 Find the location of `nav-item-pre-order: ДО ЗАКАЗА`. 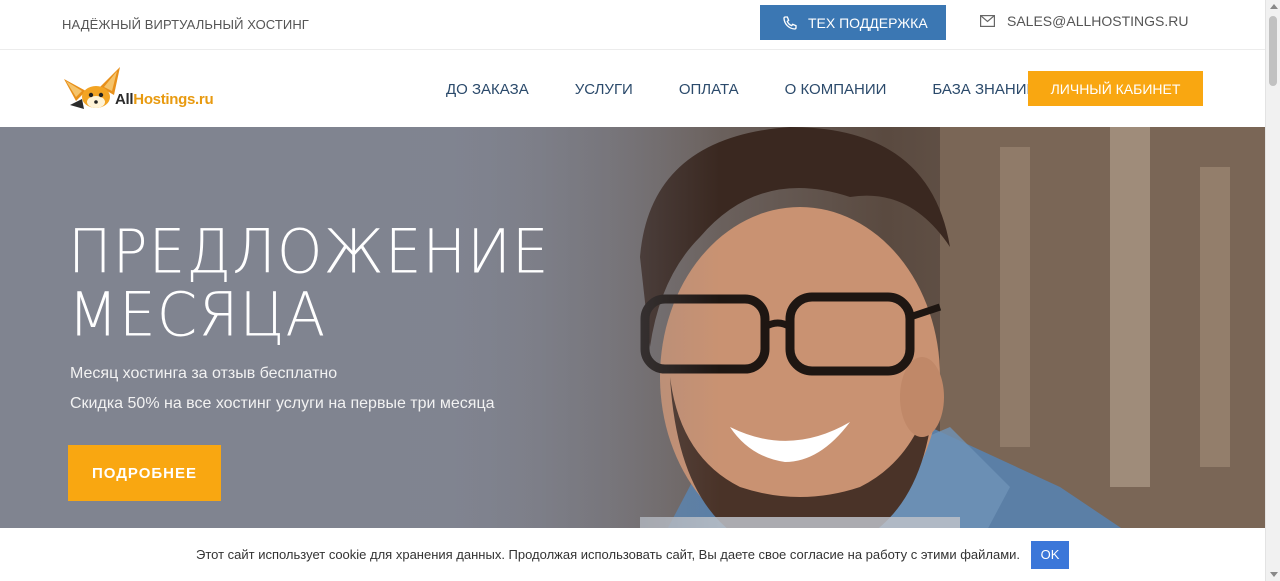

nav-item-pre-order: ДО ЗАКАЗА is located at coordinates (487, 89).